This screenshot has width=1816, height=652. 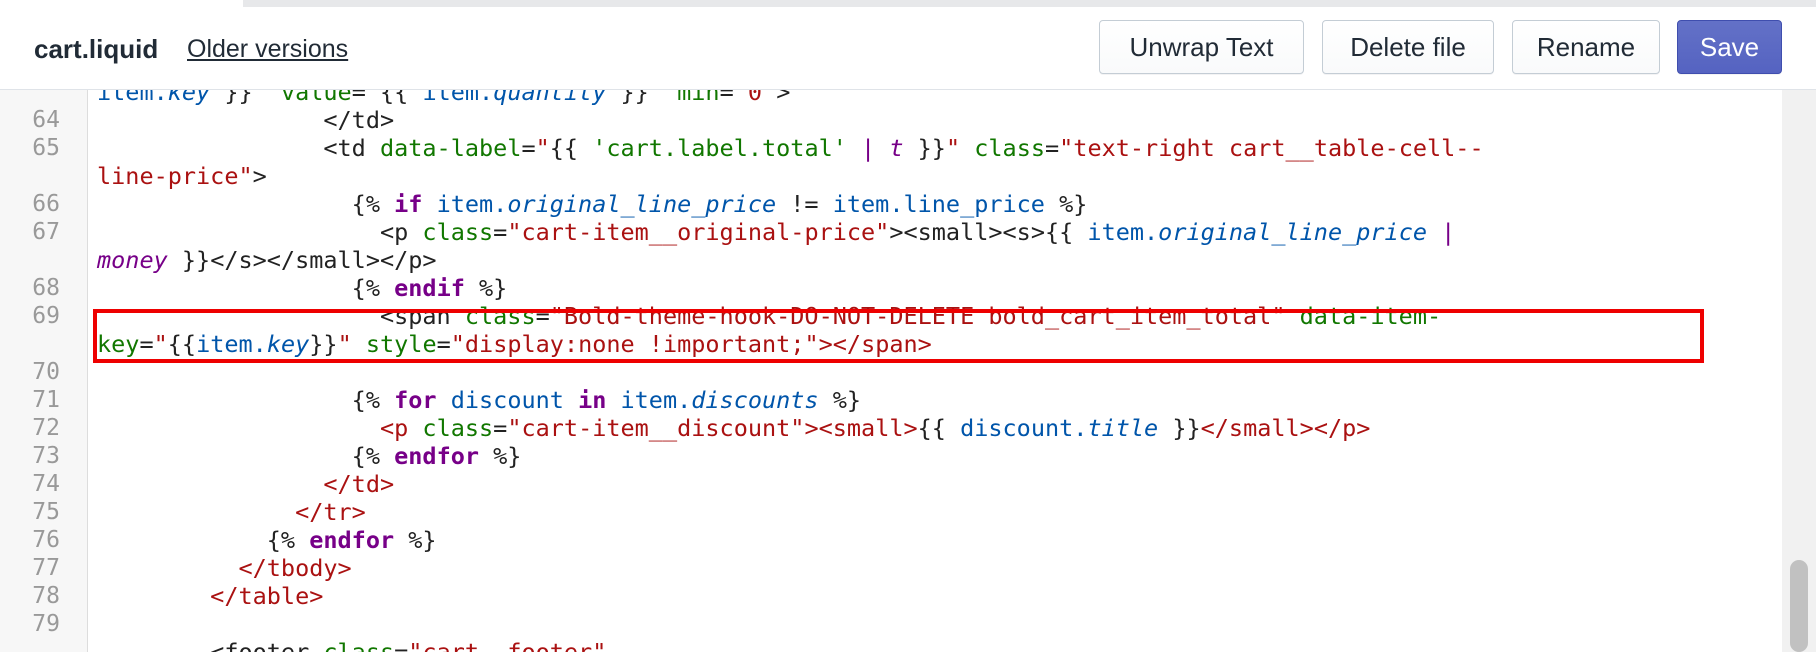 What do you see at coordinates (365, 98) in the screenshot?
I see `code-token: ="` at bounding box center [365, 98].